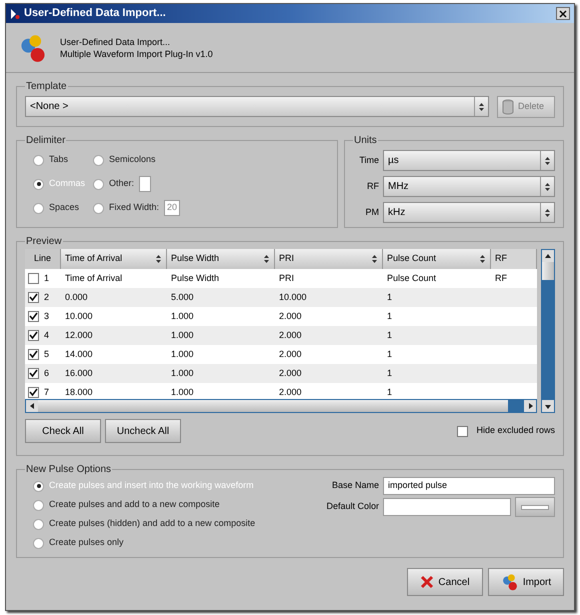 The width and height of the screenshot is (580, 615). What do you see at coordinates (121, 183) in the screenshot?
I see `radio-label: Other:` at bounding box center [121, 183].